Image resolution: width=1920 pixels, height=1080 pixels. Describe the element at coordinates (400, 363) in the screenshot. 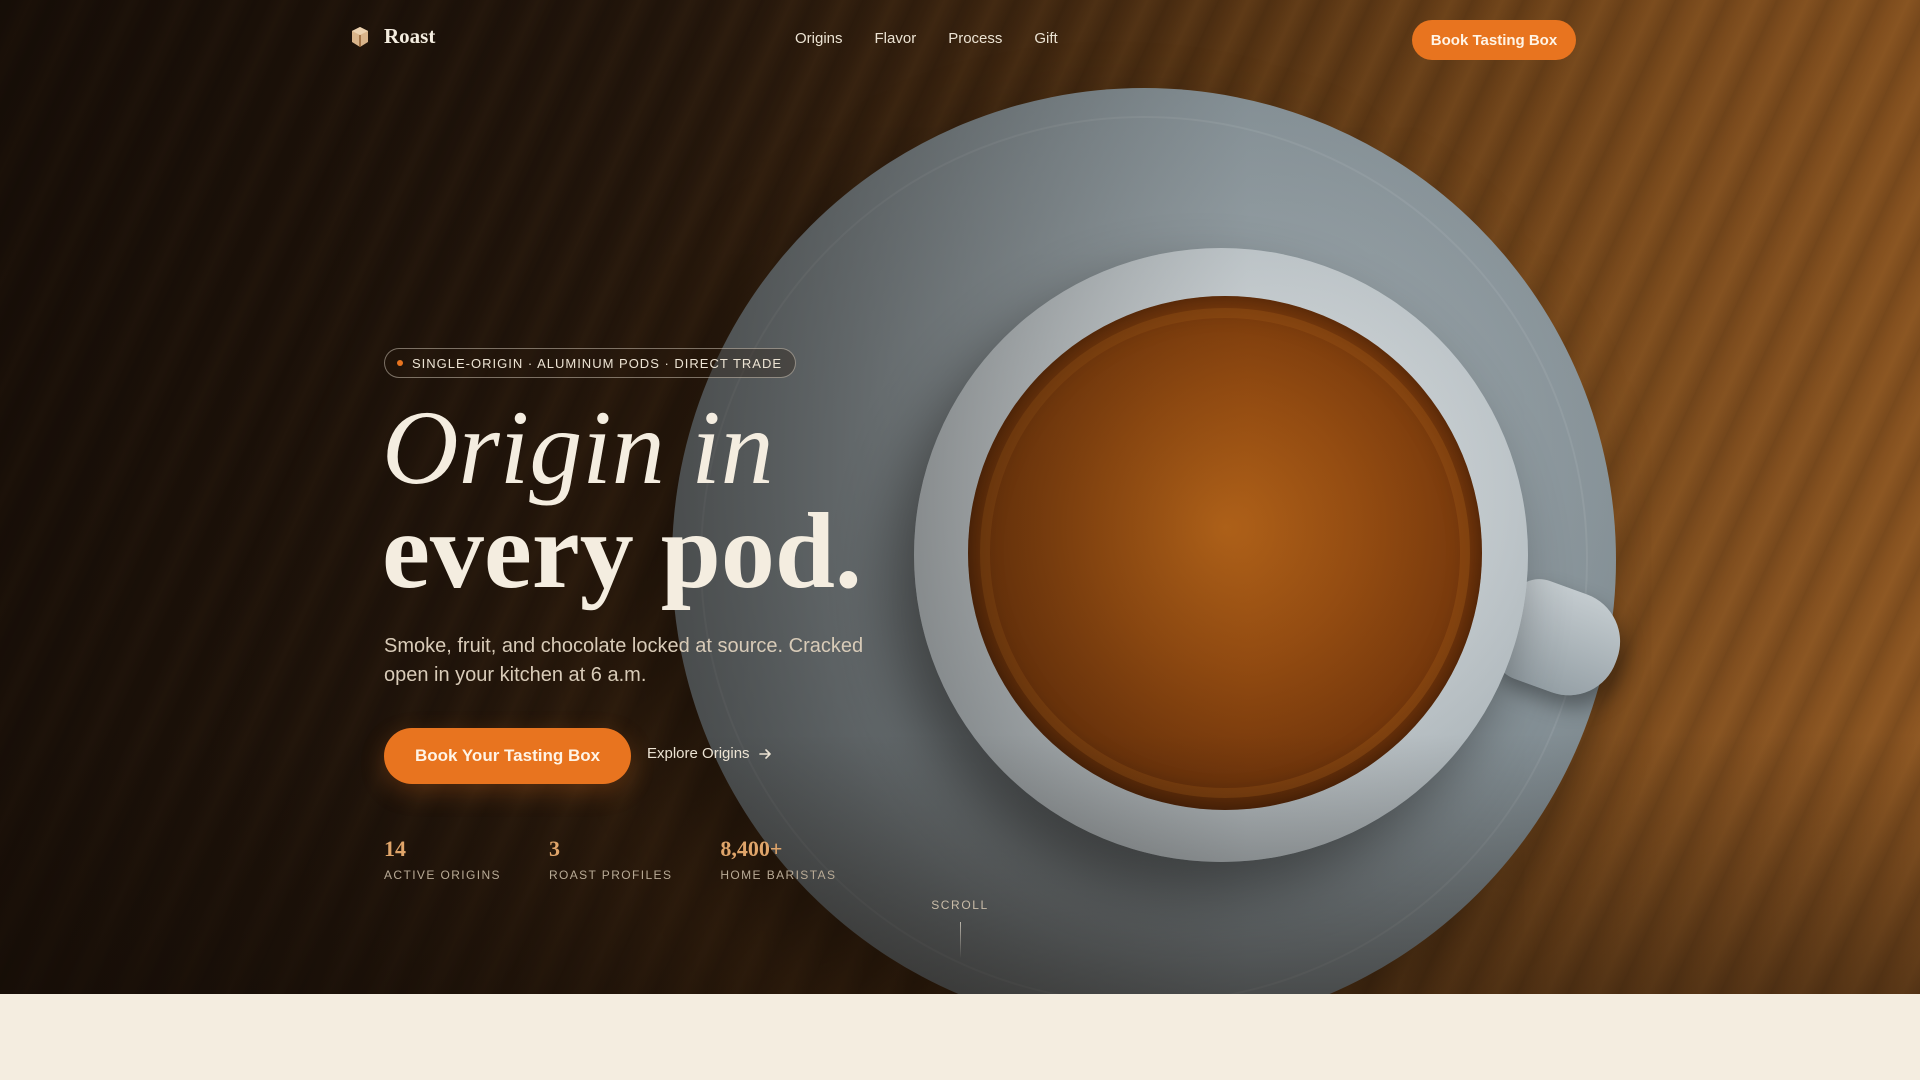

I see `tag-dot` at that location.